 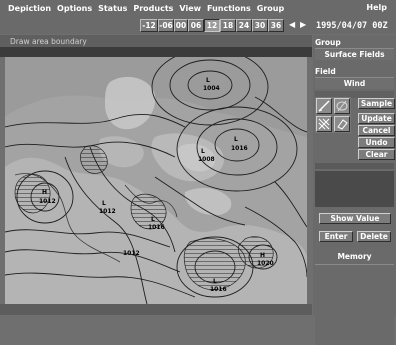 I want to click on eraser-icon, so click(x=342, y=124).